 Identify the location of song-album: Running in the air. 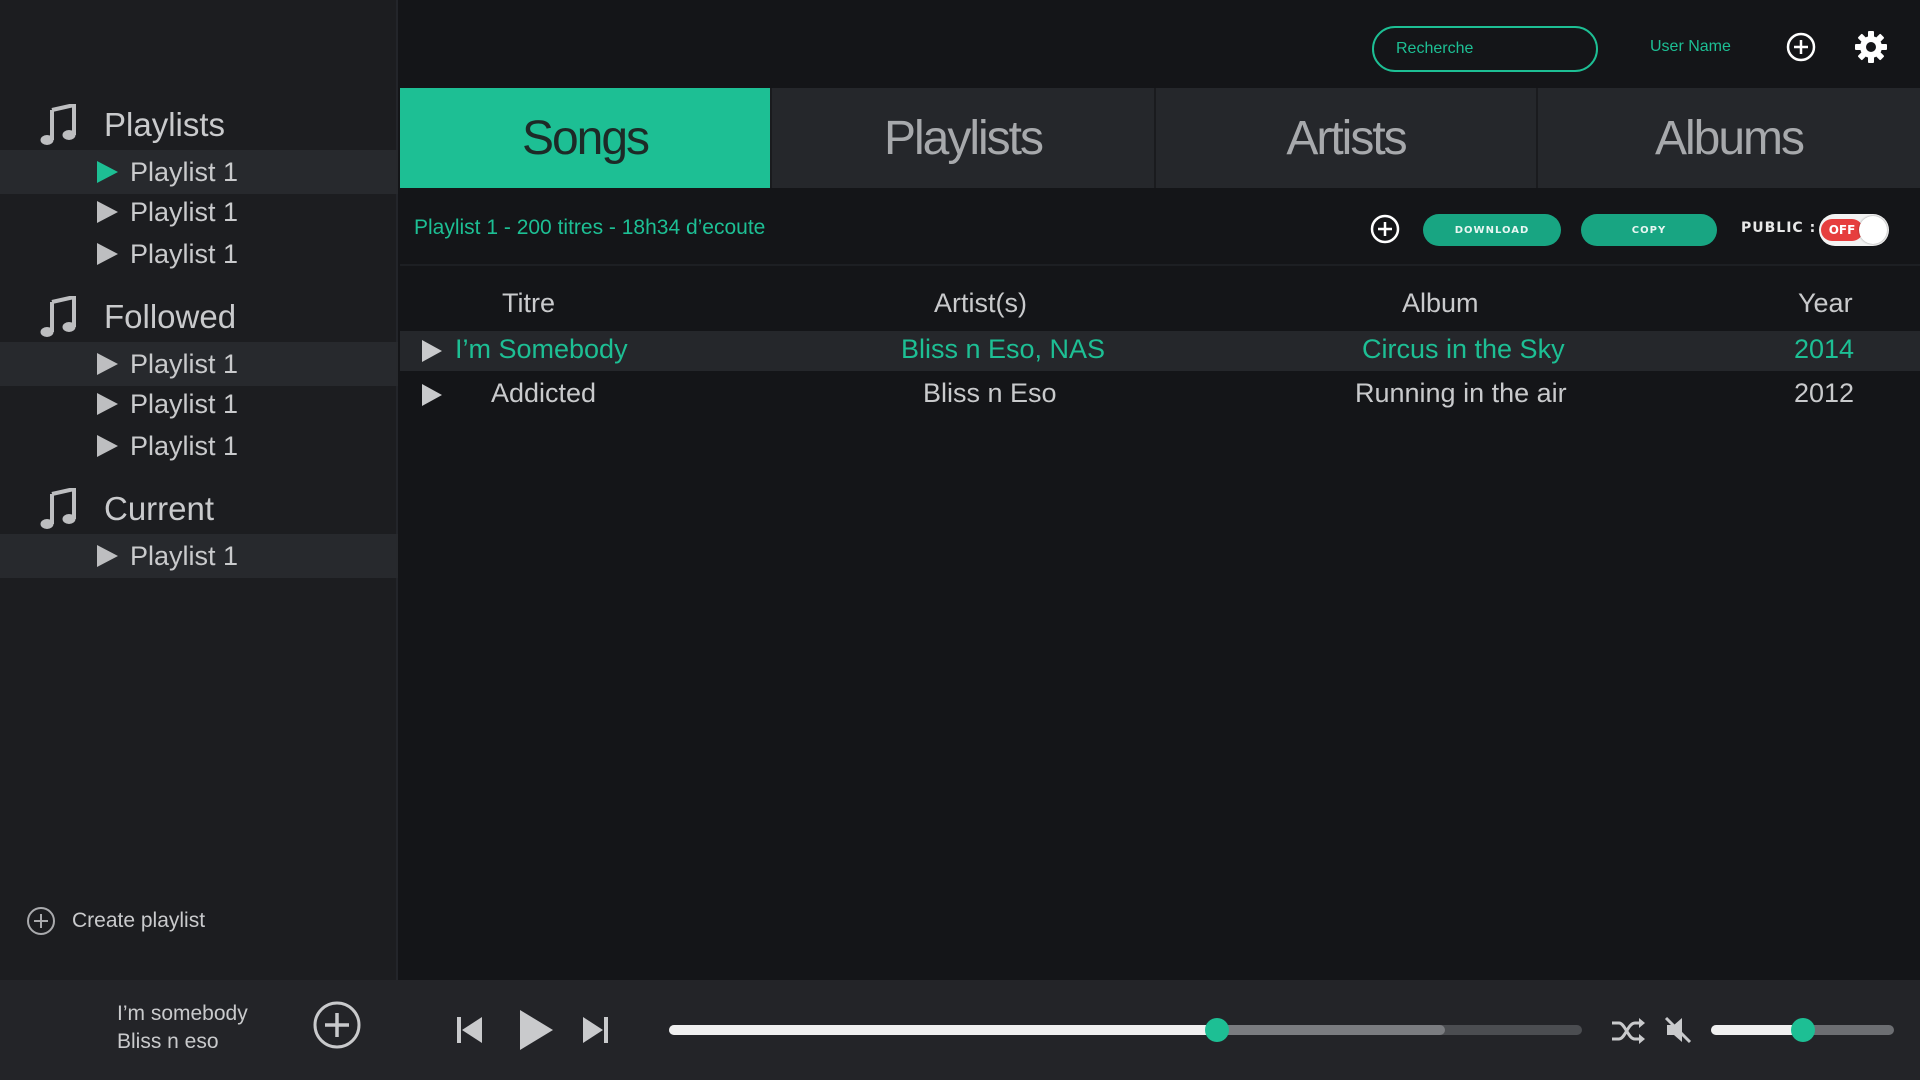
(1461, 393).